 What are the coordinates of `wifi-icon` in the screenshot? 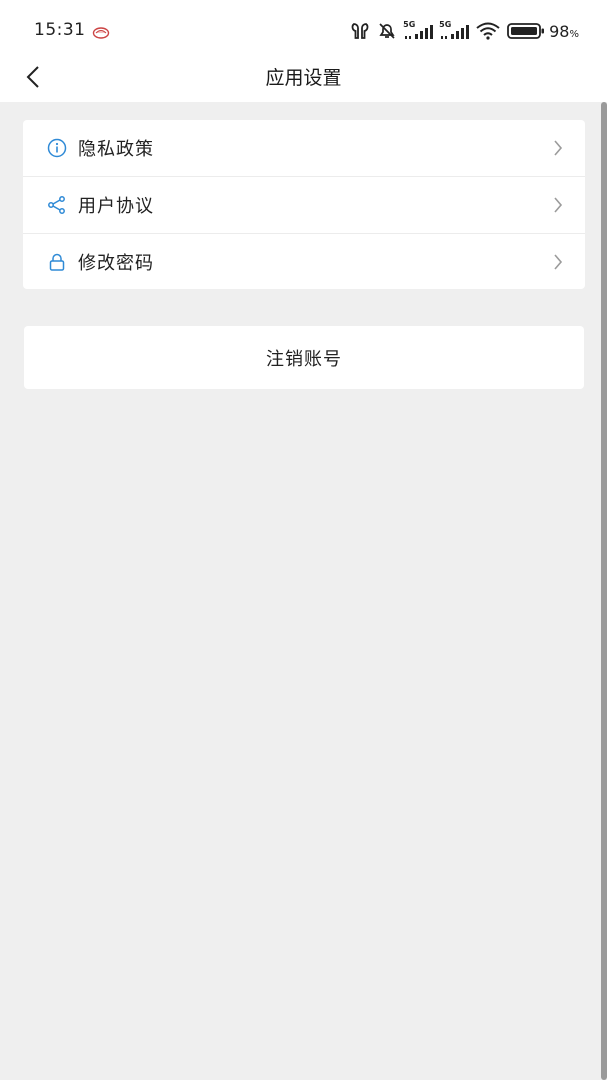 It's located at (488, 31).